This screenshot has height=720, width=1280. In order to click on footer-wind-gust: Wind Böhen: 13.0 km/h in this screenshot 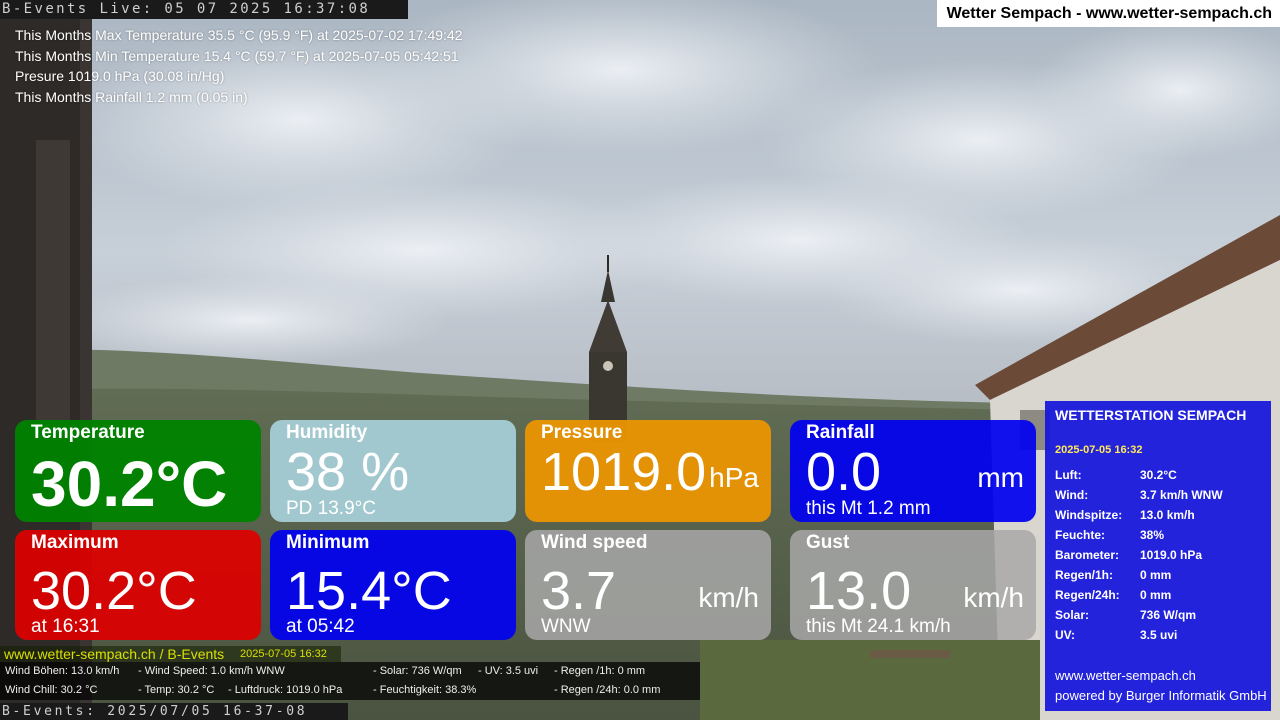, I will do `click(62, 671)`.